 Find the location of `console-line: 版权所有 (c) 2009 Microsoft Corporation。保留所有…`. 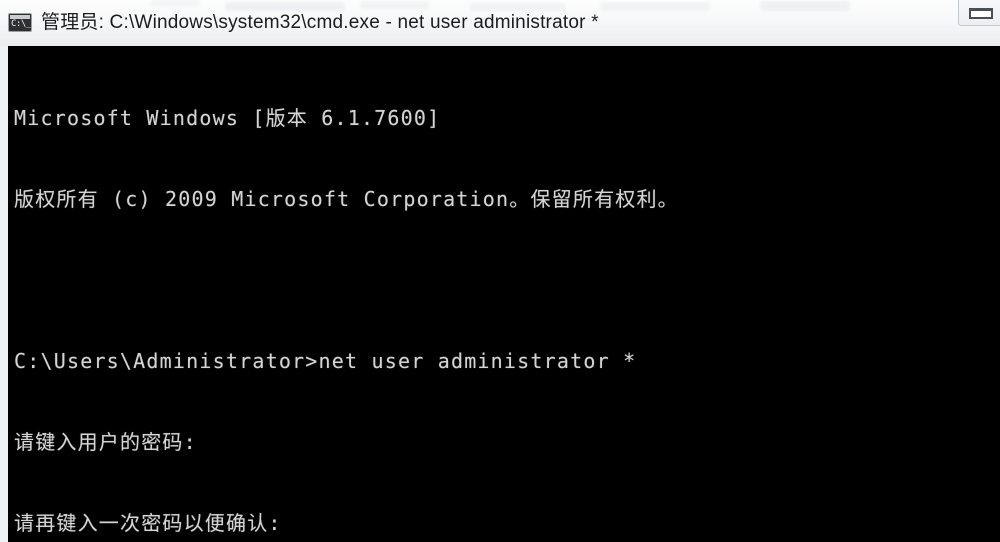

console-line: 版权所有 (c) 2009 Microsoft Corporation。保留所有… is located at coordinates (346, 199).